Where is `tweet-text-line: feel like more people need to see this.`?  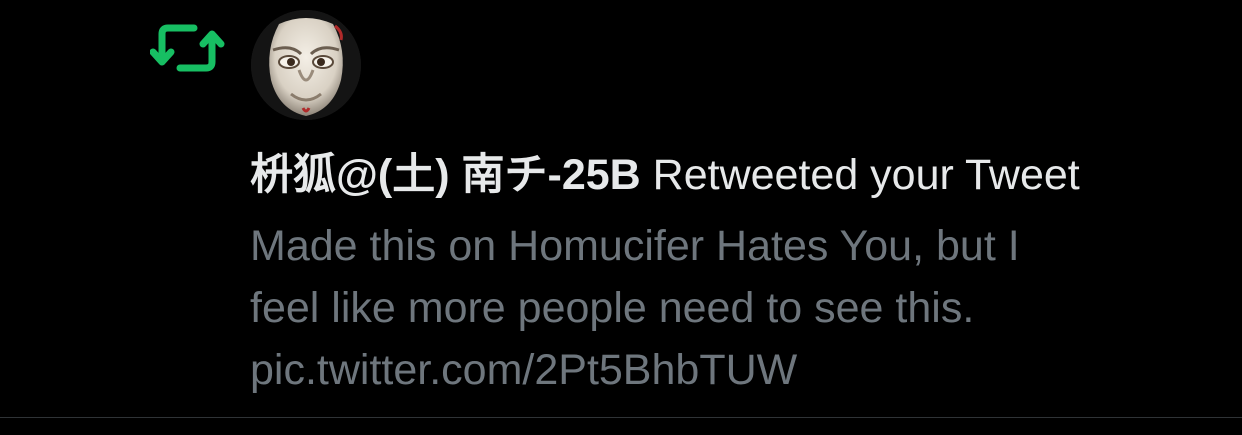 tweet-text-line: feel like more people need to see this. is located at coordinates (612, 308).